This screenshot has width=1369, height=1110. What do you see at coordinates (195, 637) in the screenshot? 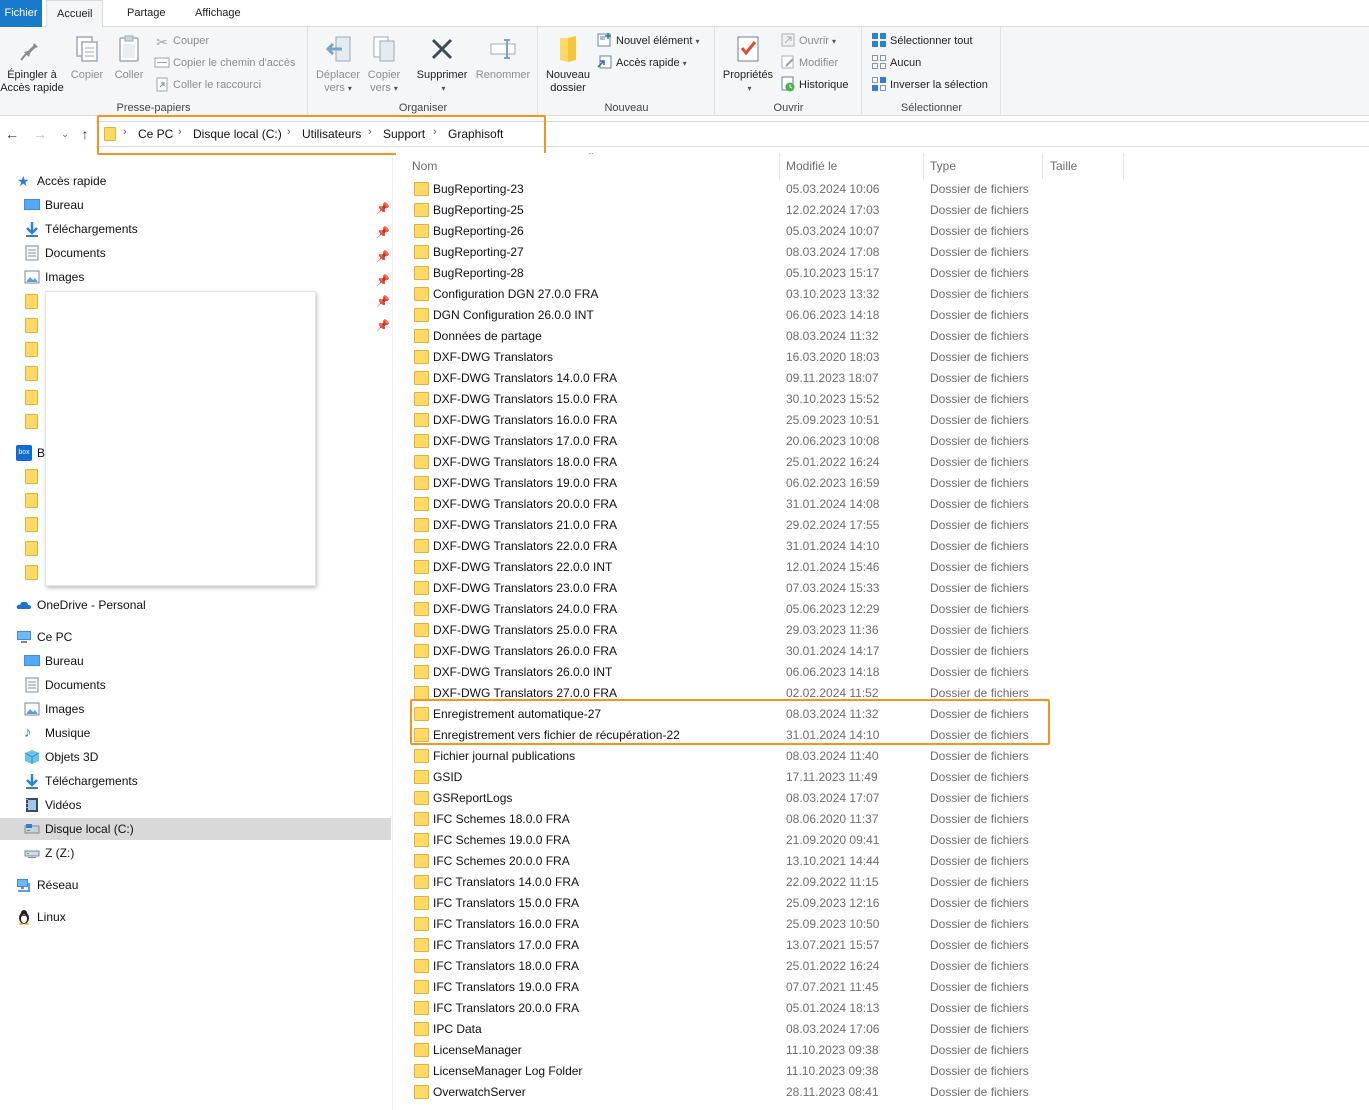
I see `nav-this-pc: Ce PC` at bounding box center [195, 637].